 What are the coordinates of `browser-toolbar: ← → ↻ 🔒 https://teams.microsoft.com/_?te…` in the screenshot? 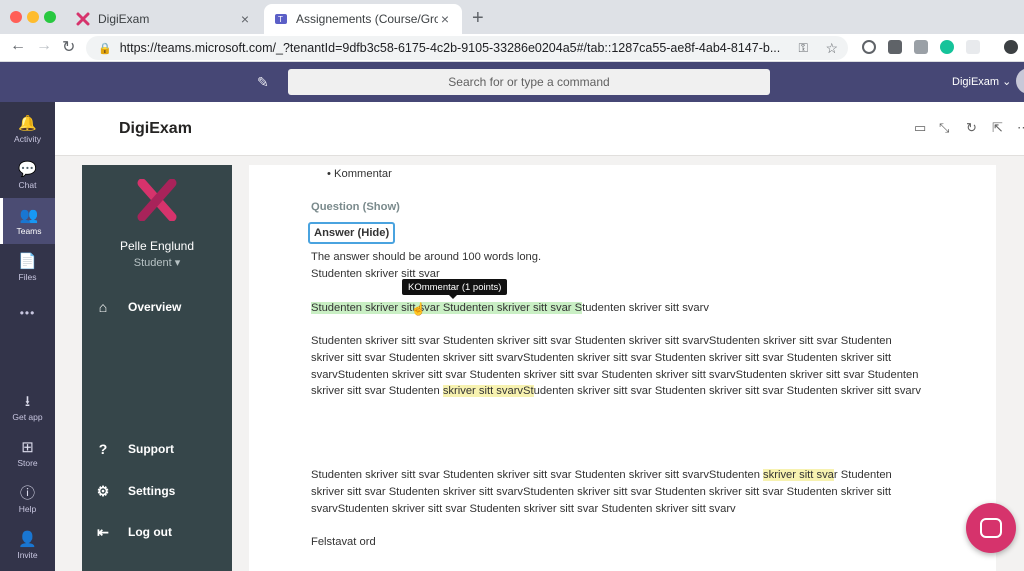 It's located at (512, 48).